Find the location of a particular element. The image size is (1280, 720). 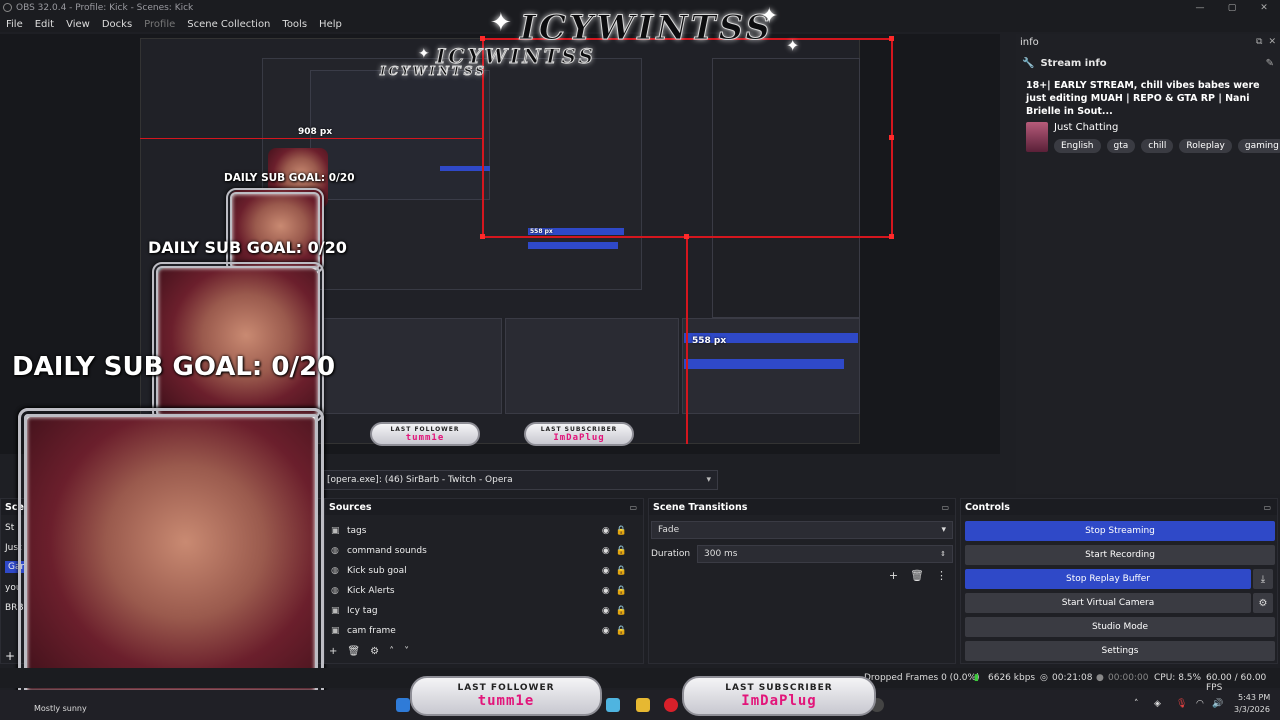

start-recording-button: Start Recording is located at coordinates (1120, 555).